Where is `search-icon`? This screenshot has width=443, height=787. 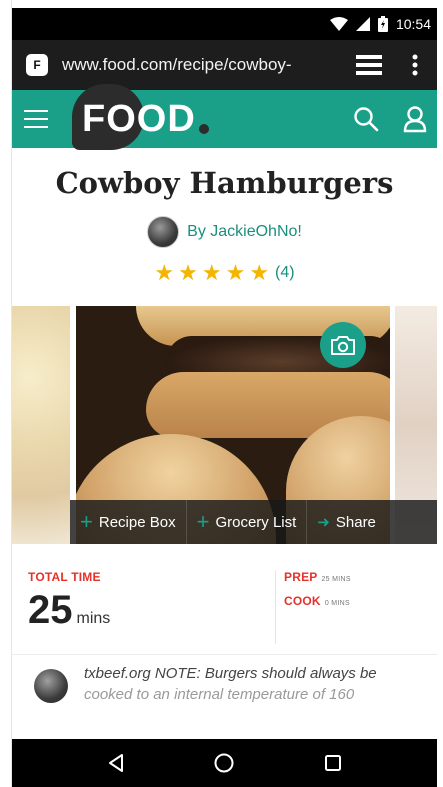
search-icon is located at coordinates (366, 119).